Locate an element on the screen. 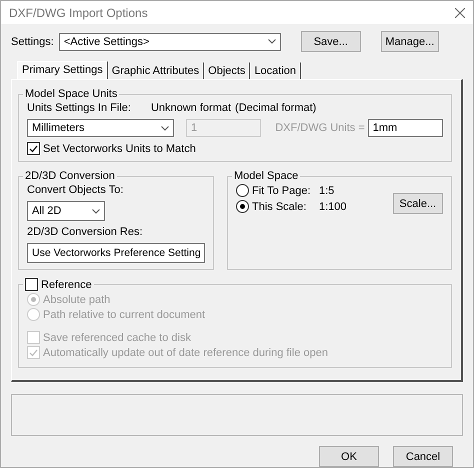  settings-label: Settings: is located at coordinates (32, 42).